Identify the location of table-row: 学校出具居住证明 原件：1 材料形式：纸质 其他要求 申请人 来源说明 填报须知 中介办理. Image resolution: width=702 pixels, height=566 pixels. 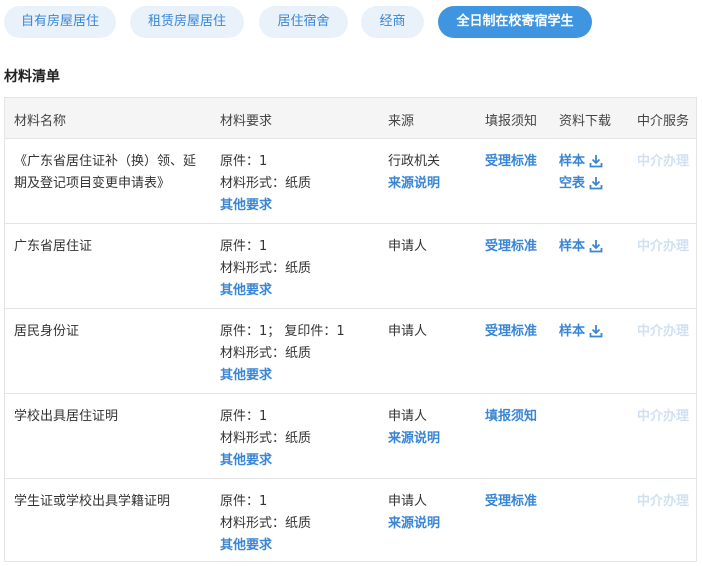
(350, 436).